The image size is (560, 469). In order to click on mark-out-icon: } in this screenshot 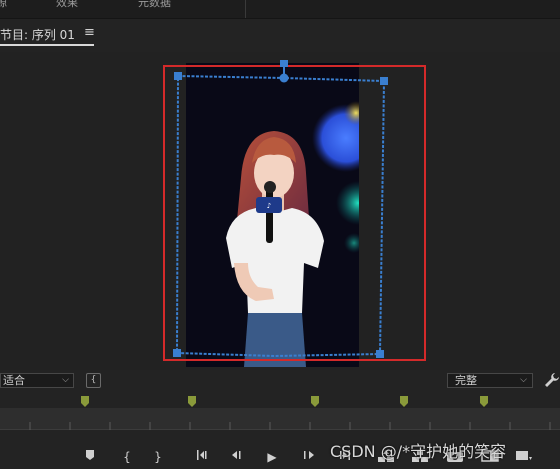, I will do `click(158, 457)`.